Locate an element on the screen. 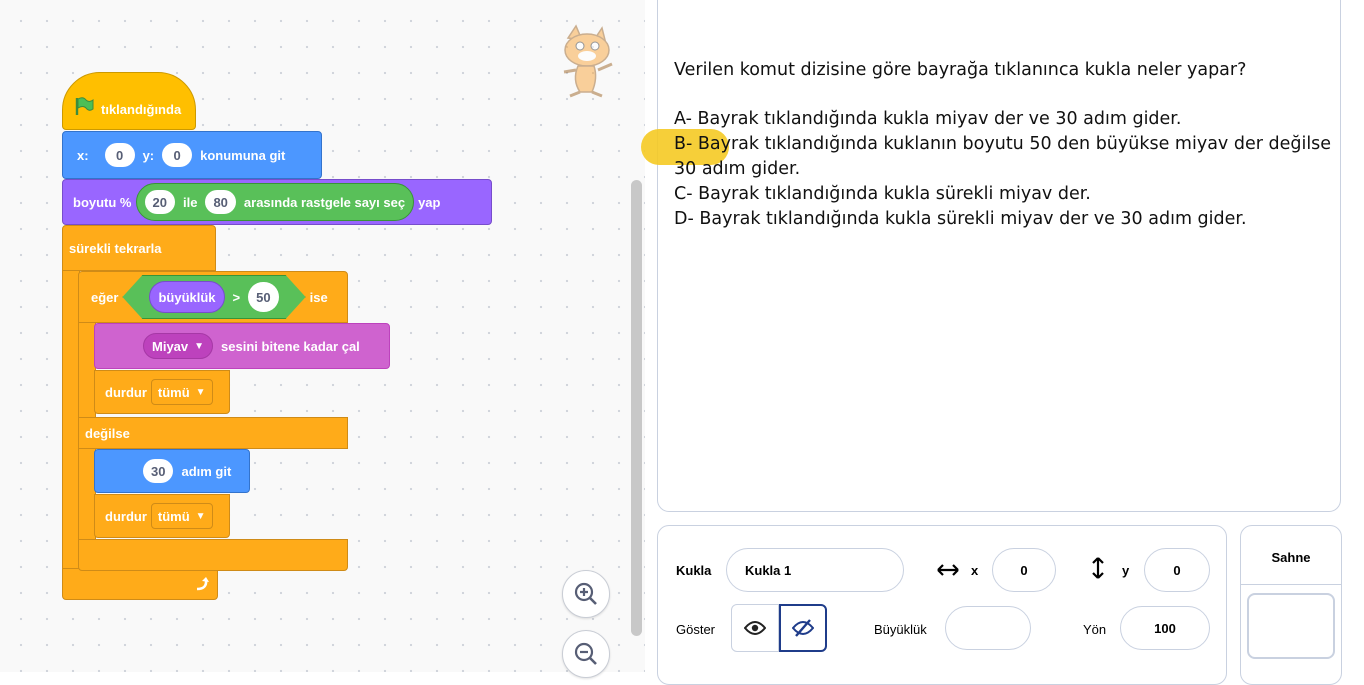  stop-option-1: tümü is located at coordinates (173, 392).